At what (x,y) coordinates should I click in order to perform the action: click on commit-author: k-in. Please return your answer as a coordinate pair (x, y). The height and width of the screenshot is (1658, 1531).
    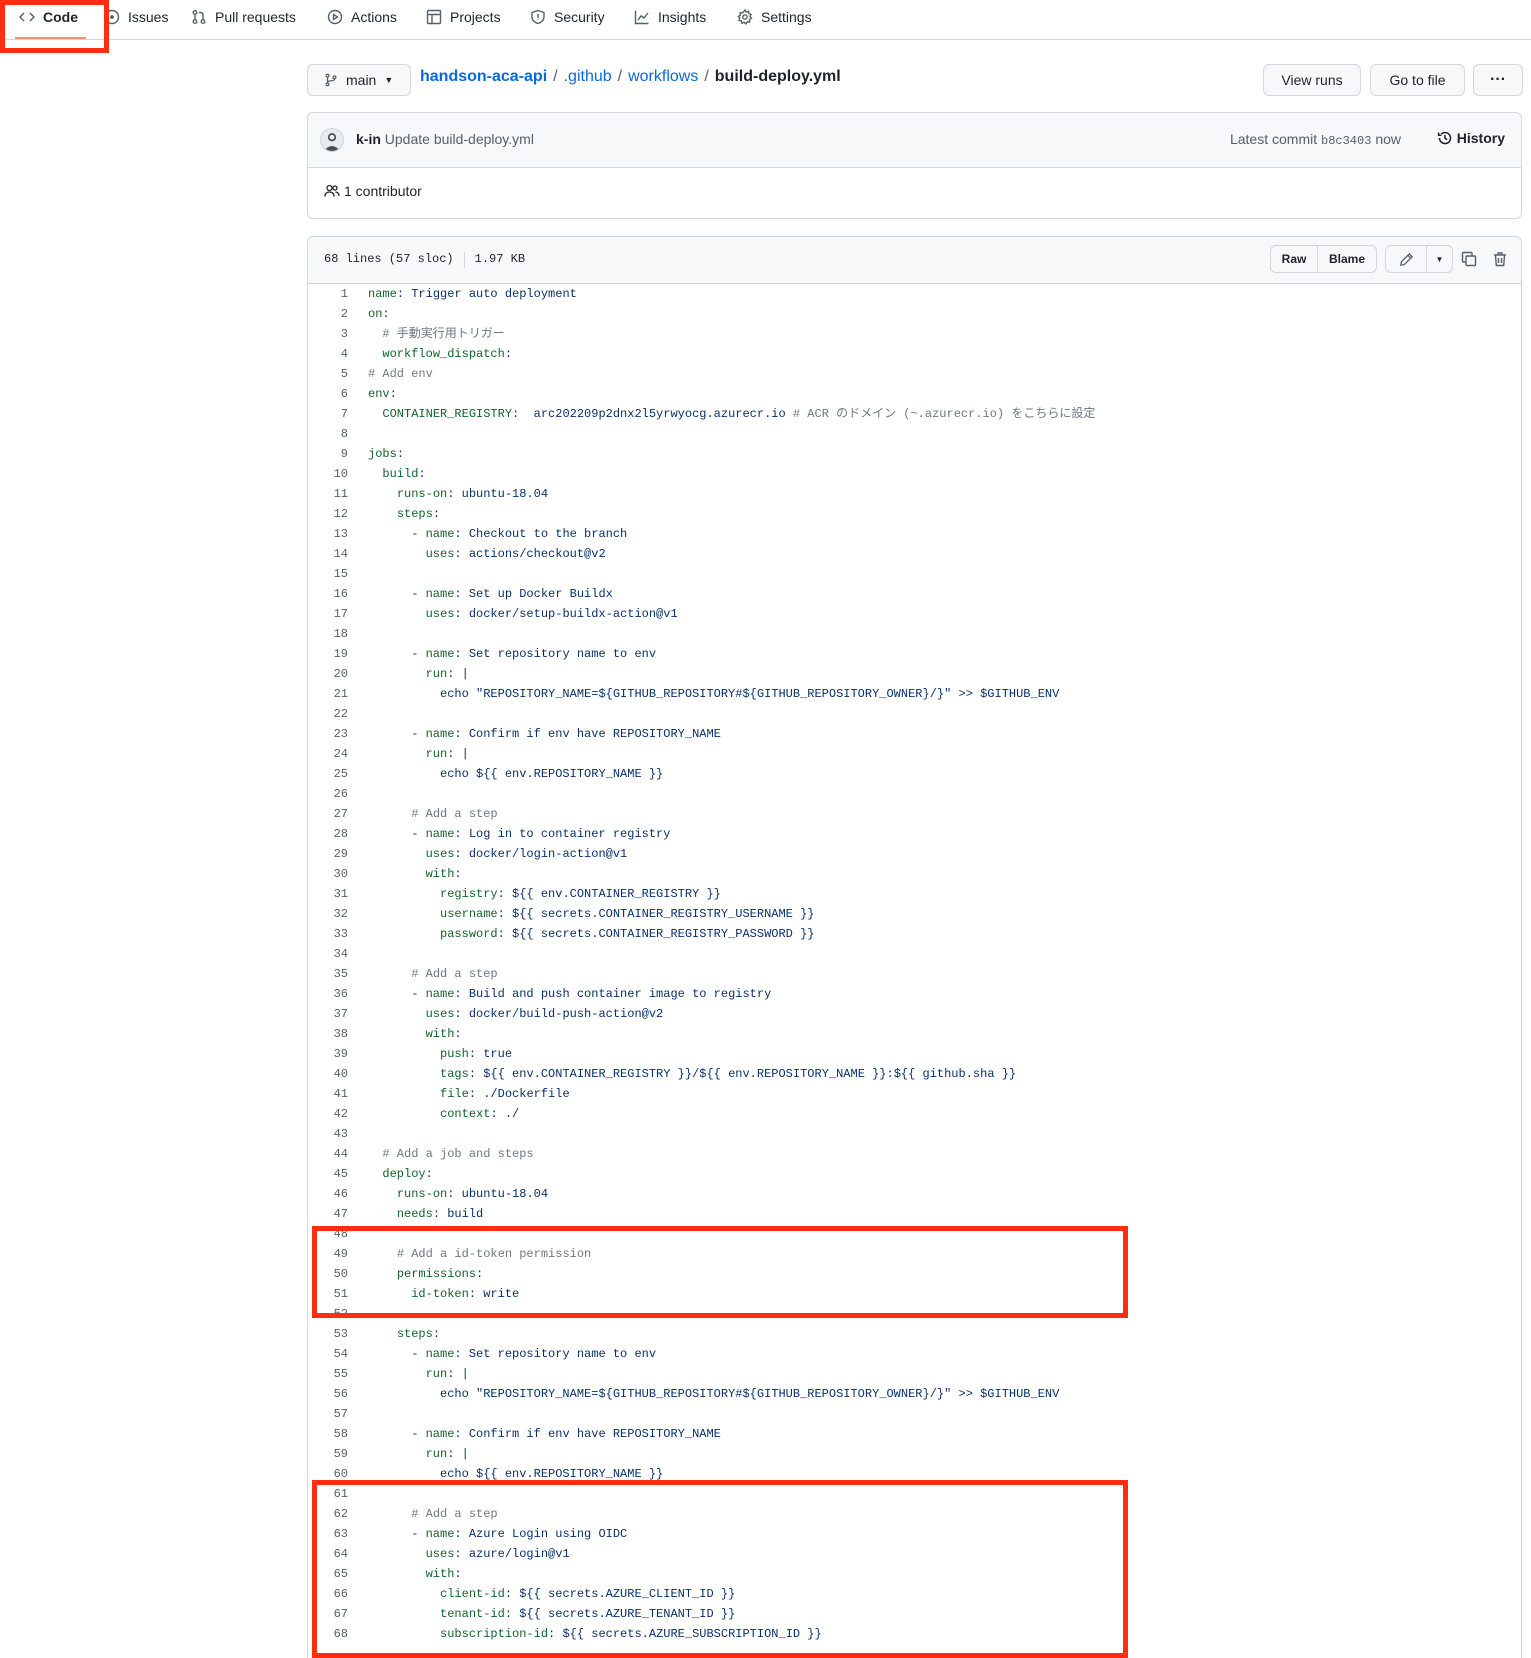
    Looking at the image, I should click on (368, 139).